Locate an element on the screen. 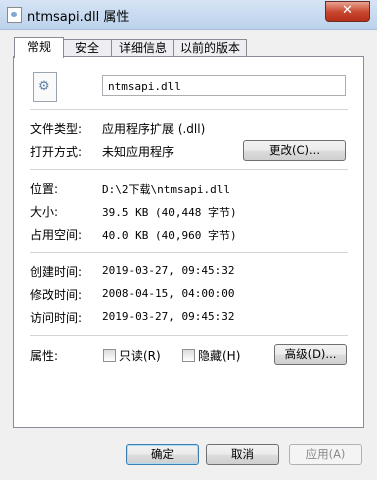 This screenshot has height=480, width=377. accessed-label: 访问时间: is located at coordinates (56, 318).